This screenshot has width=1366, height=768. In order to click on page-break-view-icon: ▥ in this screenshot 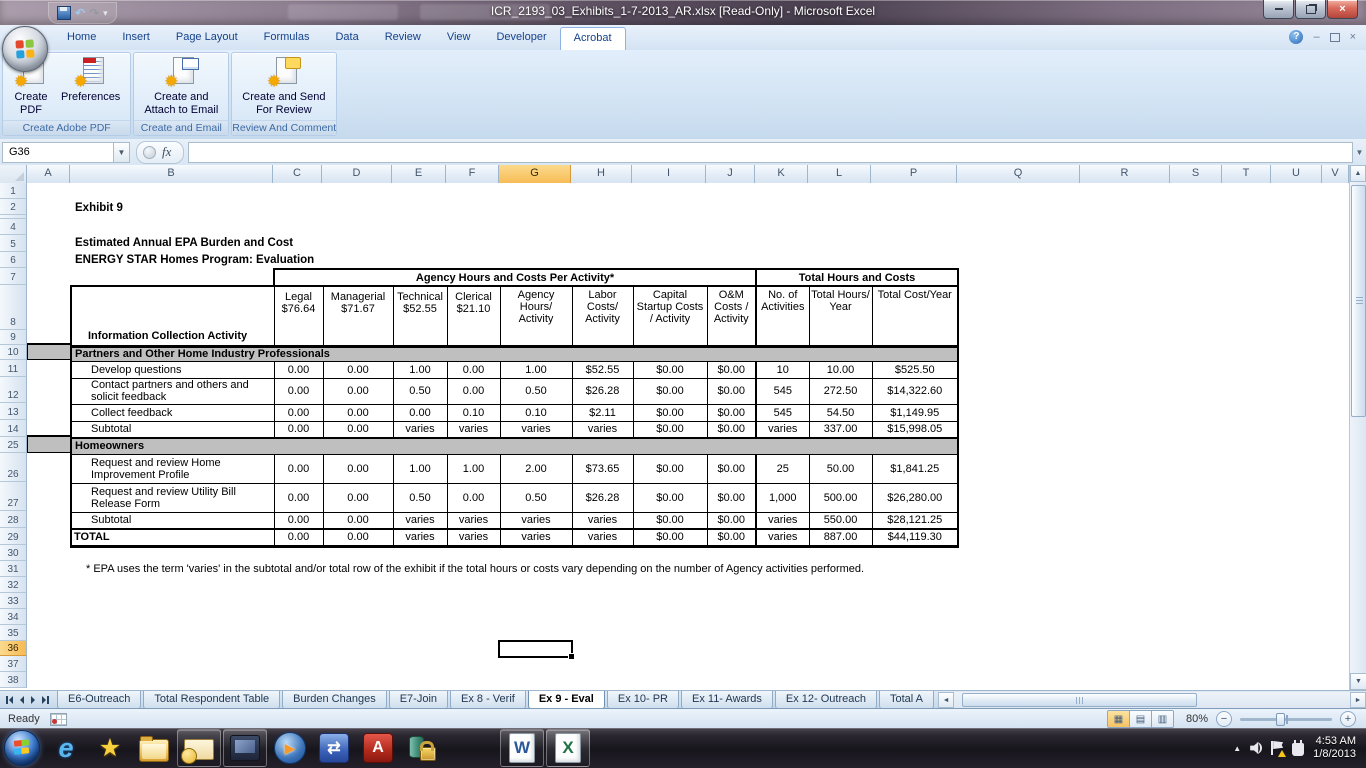, I will do `click(1162, 719)`.